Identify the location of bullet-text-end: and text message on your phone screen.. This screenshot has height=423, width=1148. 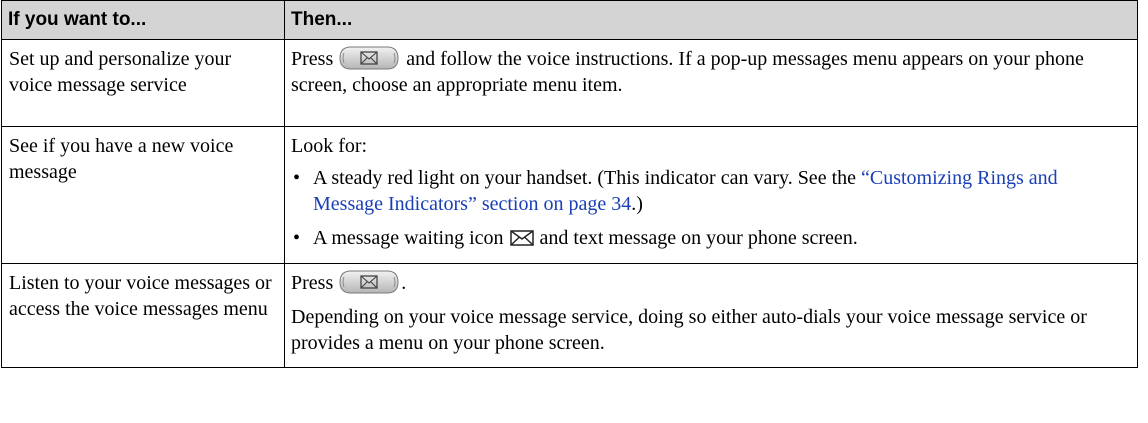
(698, 238).